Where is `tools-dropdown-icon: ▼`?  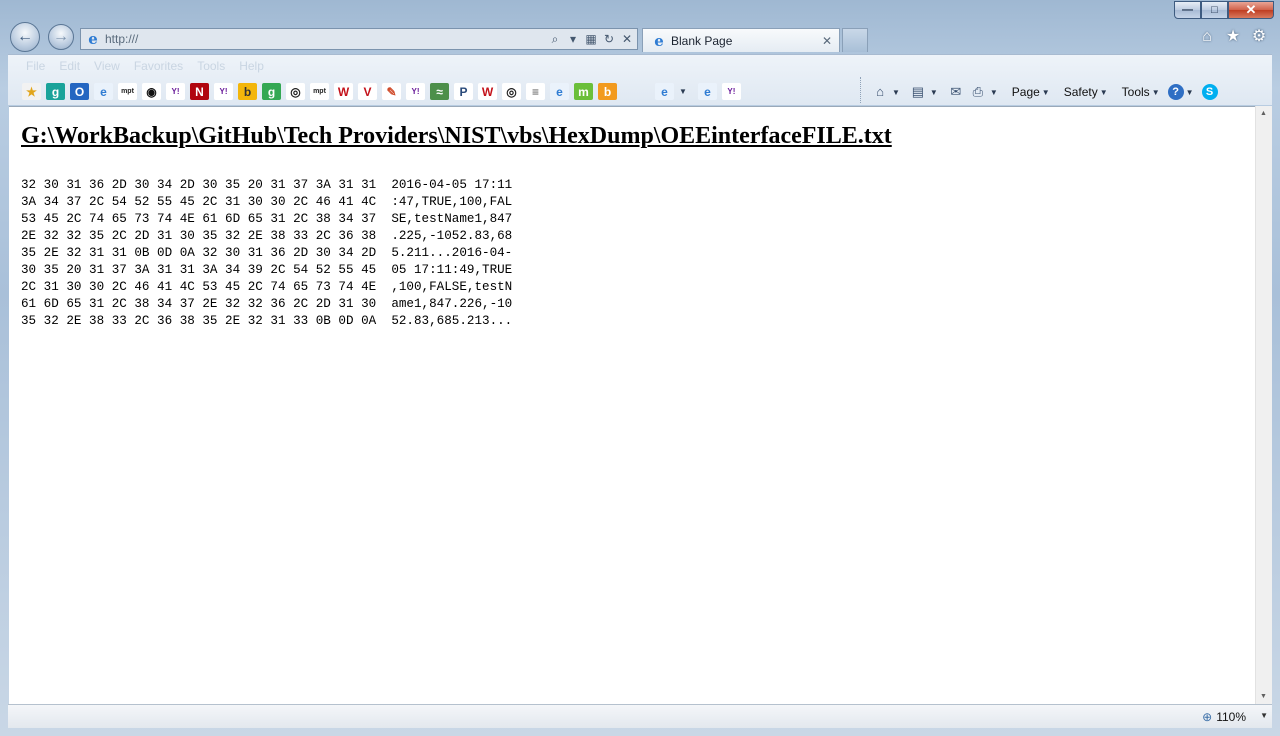
tools-dropdown-icon: ▼ is located at coordinates (1156, 92).